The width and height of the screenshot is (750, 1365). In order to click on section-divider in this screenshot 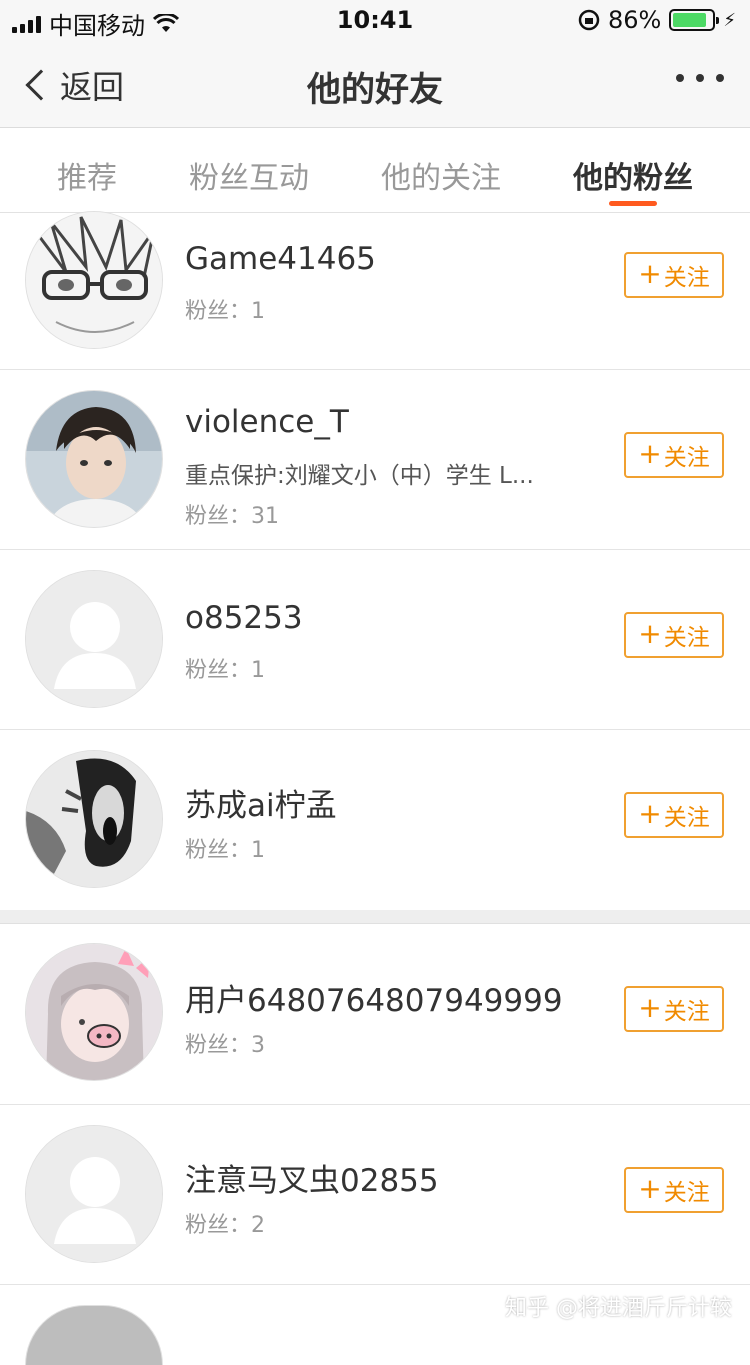, I will do `click(375, 917)`.